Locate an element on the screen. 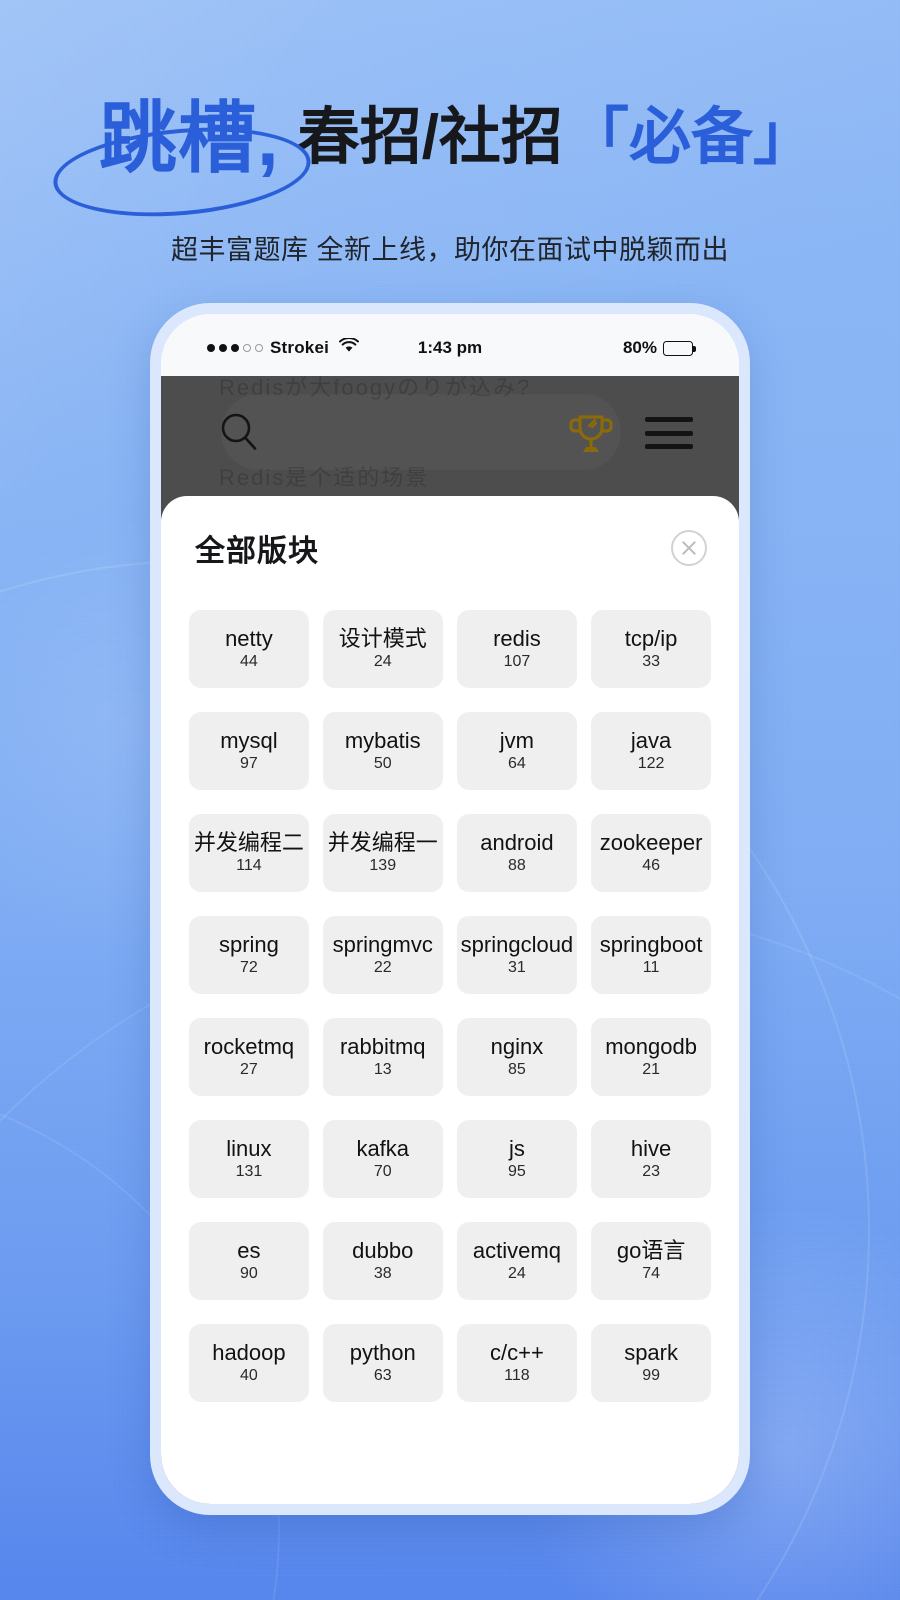 The image size is (900, 1600). section-tag: android 88 is located at coordinates (517, 853).